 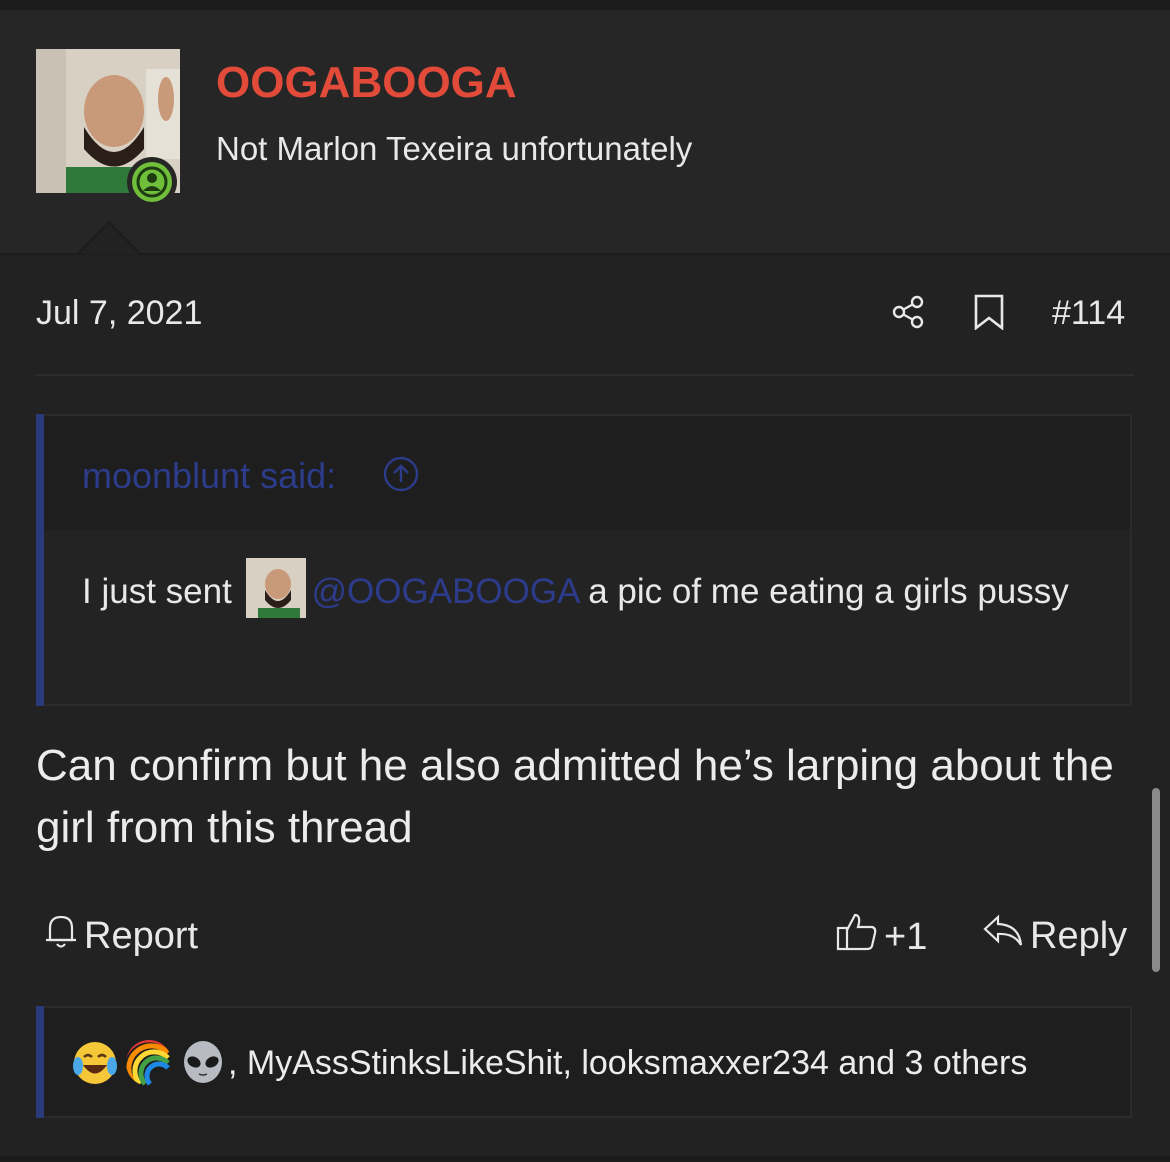 I want to click on quote-accent-bar, so click(x=40, y=560).